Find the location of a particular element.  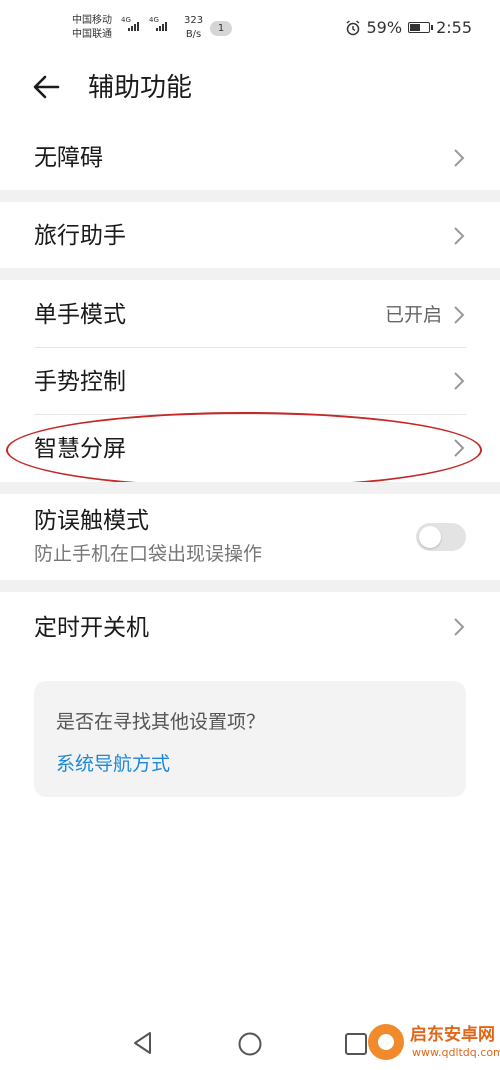

watermark: 启东安卓网 www.qdltdq.com is located at coordinates (430, 1042).